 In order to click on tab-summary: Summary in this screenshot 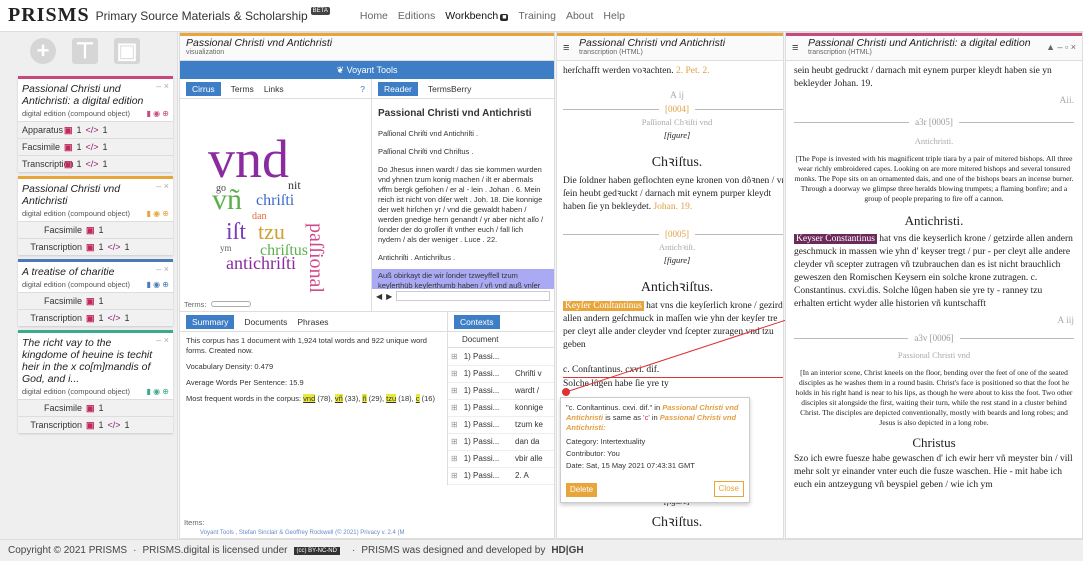, I will do `click(210, 321)`.